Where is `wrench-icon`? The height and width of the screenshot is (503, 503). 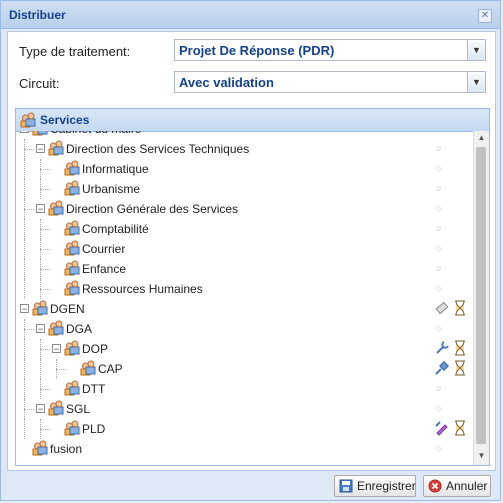
wrench-icon is located at coordinates (442, 348).